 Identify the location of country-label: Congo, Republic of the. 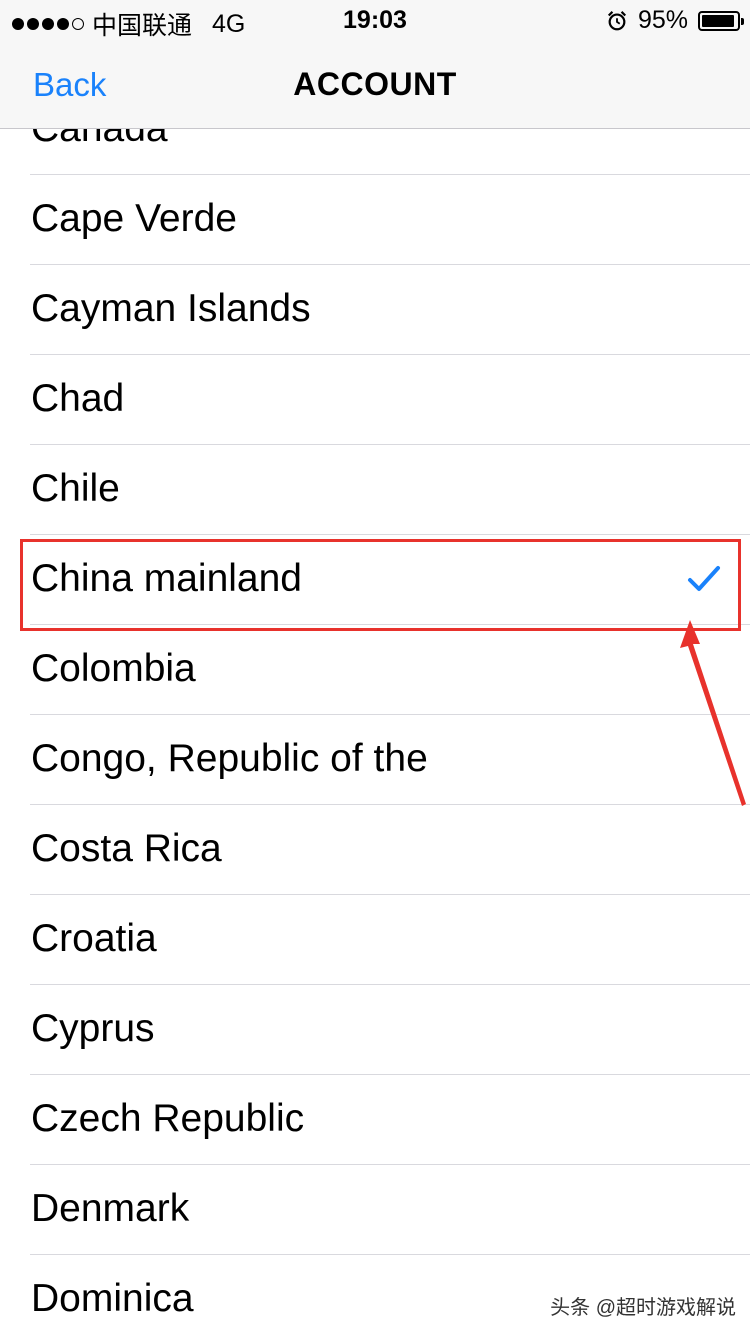
(229, 758).